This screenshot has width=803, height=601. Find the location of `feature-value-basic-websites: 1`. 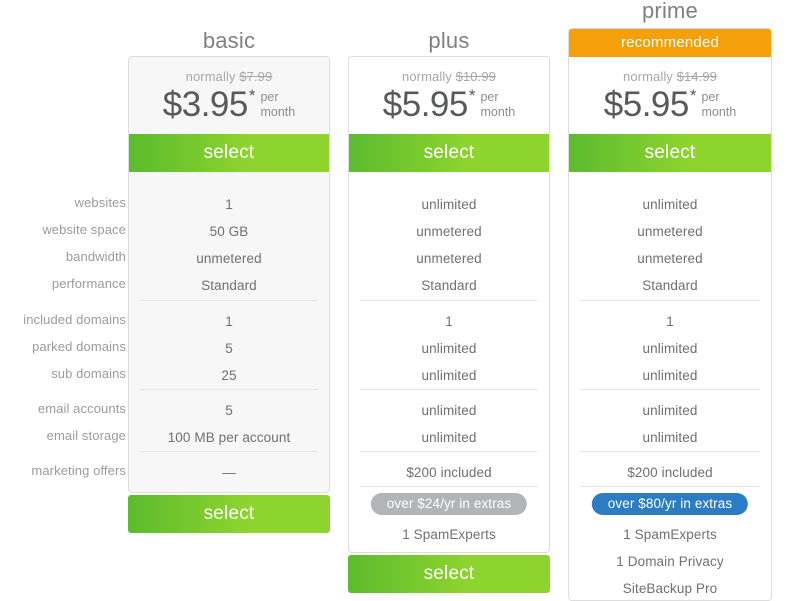

feature-value-basic-websites: 1 is located at coordinates (229, 204).